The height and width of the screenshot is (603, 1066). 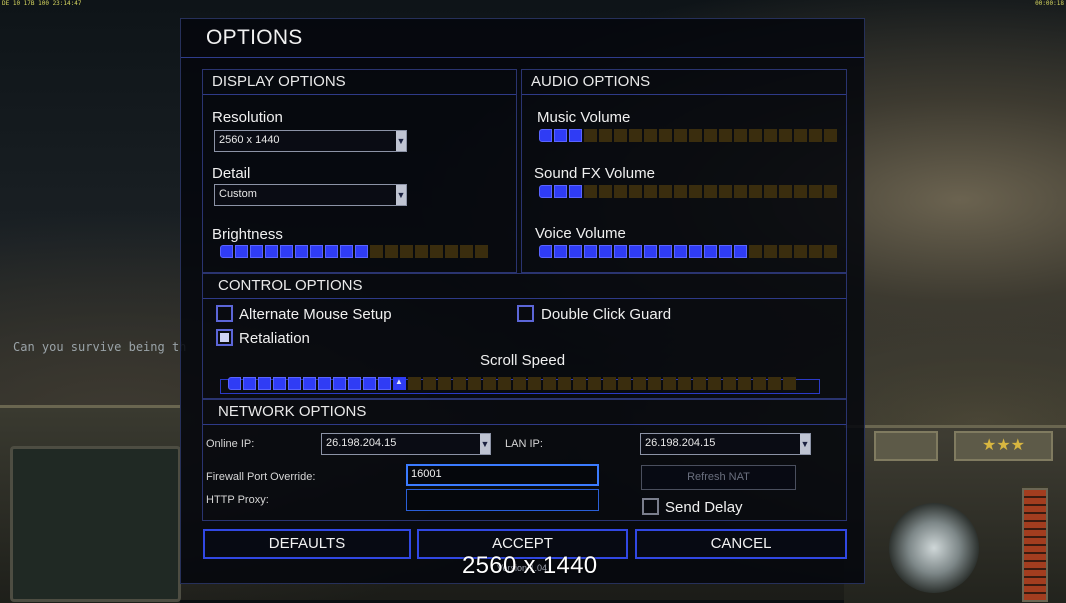 I want to click on brightness-label: Brightness, so click(x=247, y=234).